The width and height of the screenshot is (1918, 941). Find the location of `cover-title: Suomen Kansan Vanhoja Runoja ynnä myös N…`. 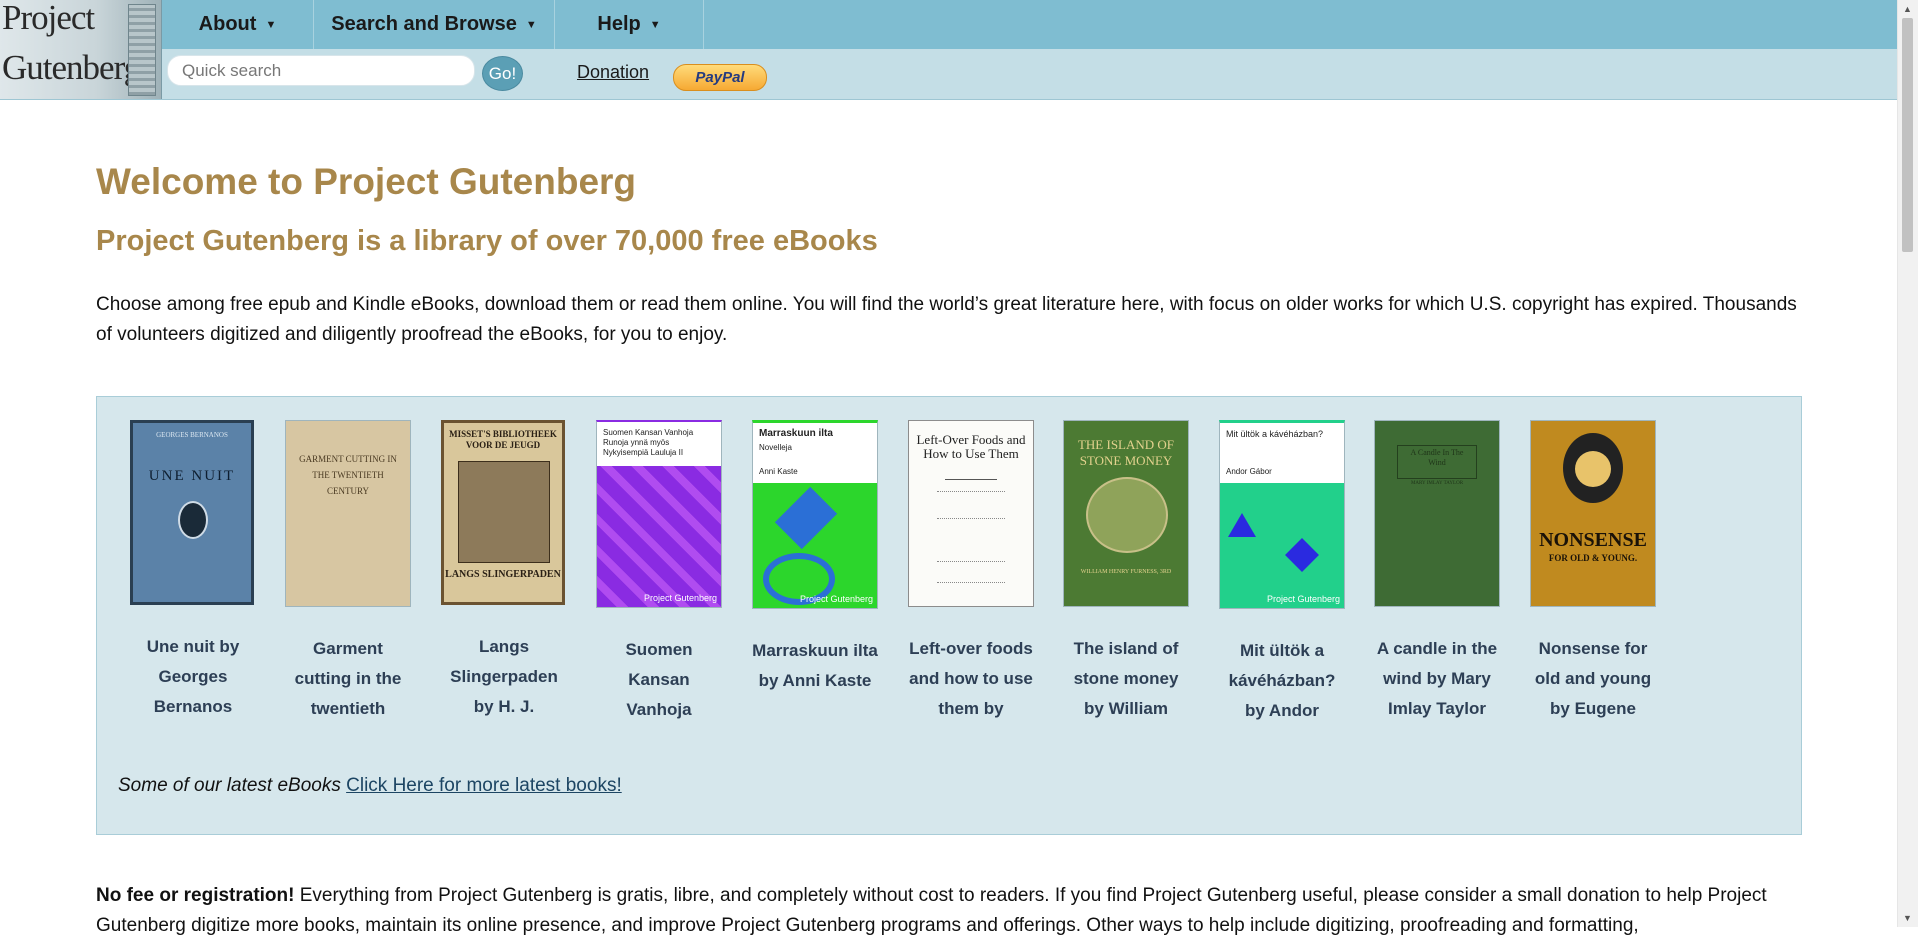

cover-title: Suomen Kansan Vanhoja Runoja ynnä myös N… is located at coordinates (648, 442).